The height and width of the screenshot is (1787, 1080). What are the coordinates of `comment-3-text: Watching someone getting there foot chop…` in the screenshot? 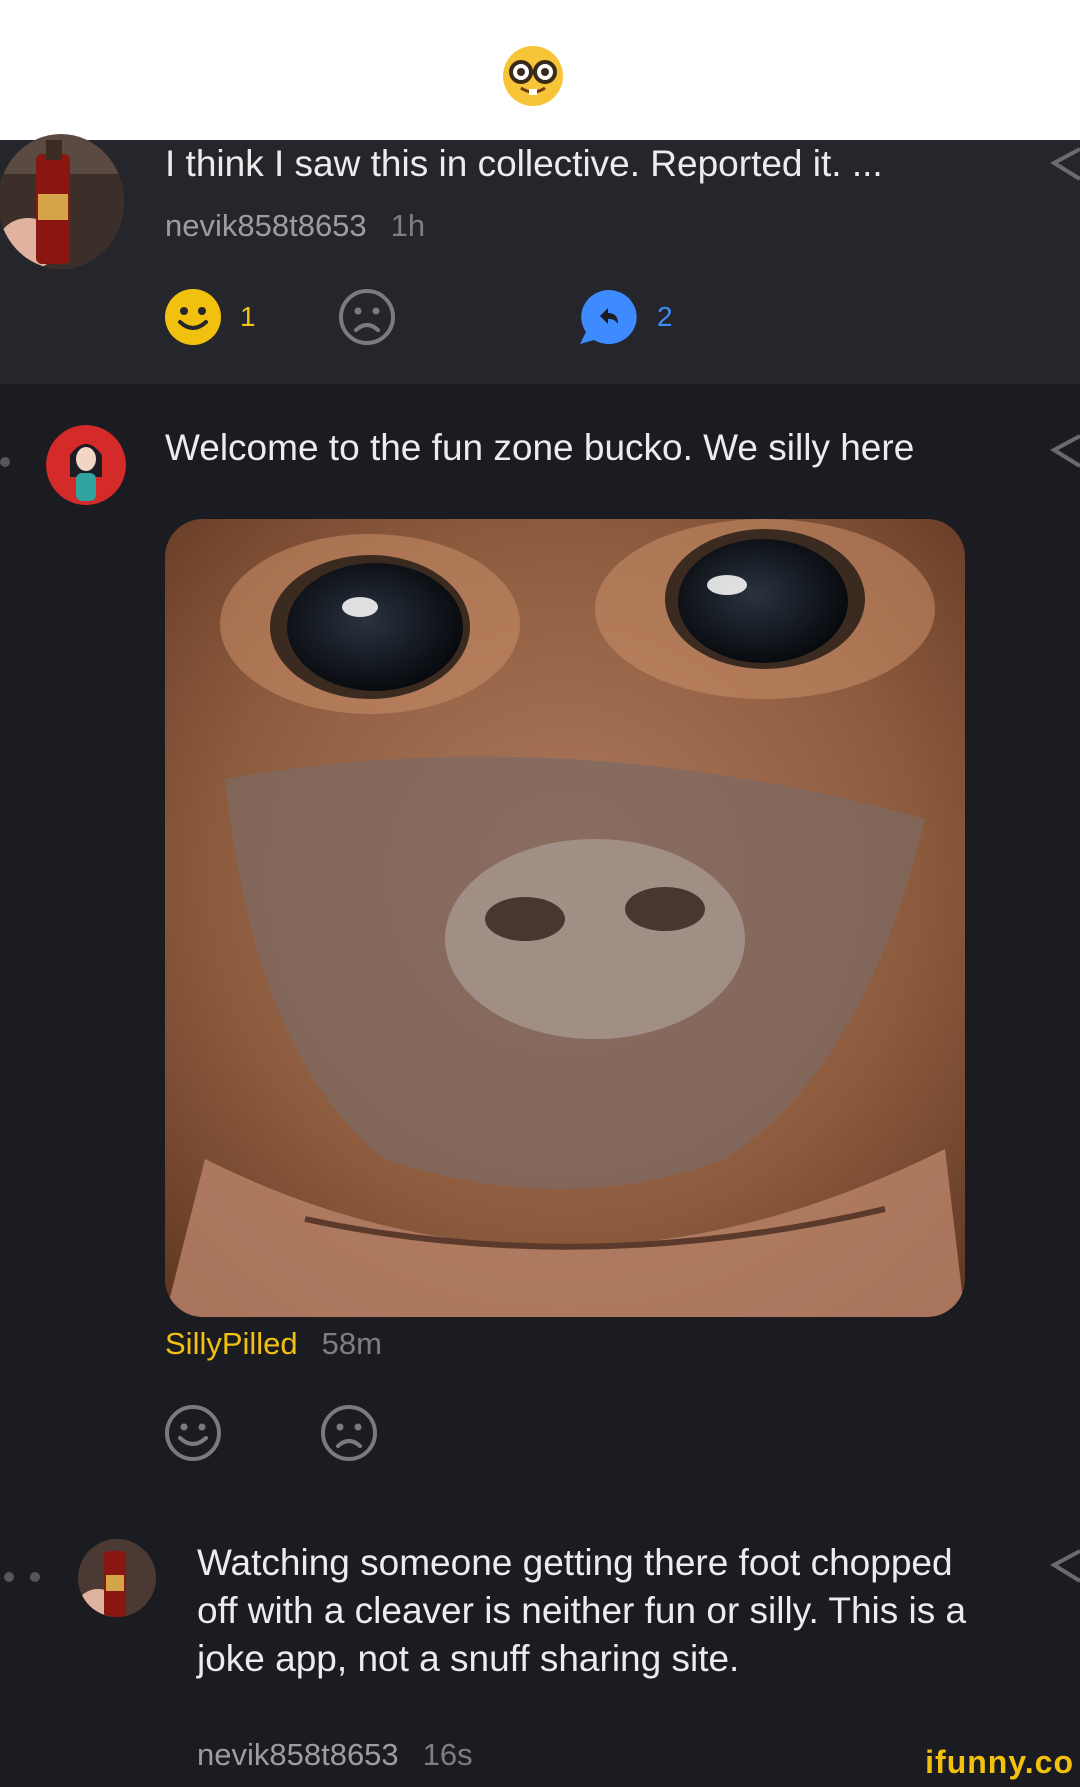 It's located at (582, 1610).